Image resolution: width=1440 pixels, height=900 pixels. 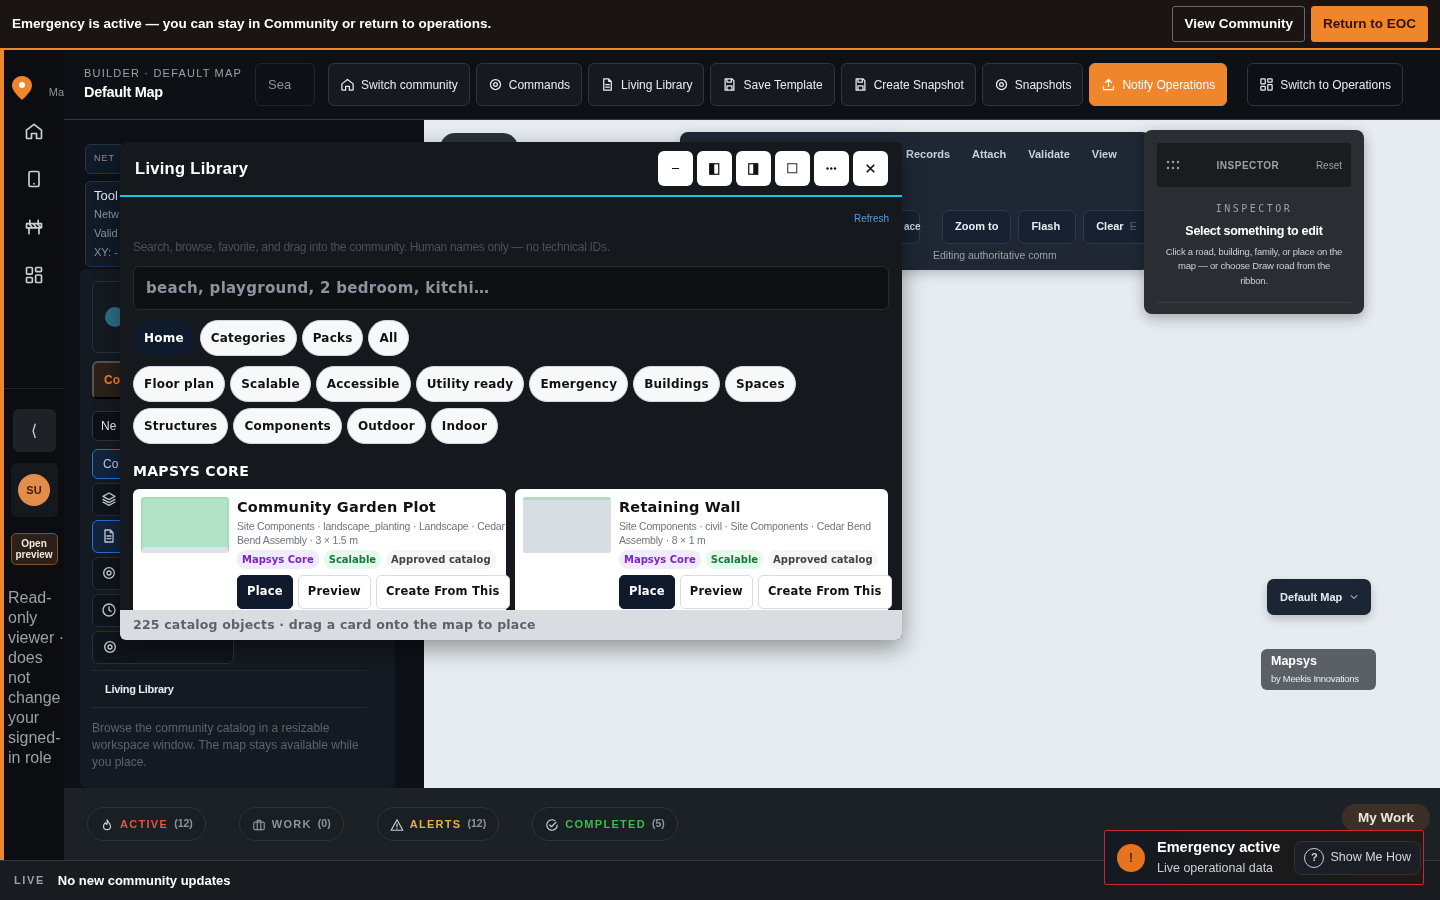 What do you see at coordinates (989, 154) in the screenshot?
I see `ribbon-tab: Attach` at bounding box center [989, 154].